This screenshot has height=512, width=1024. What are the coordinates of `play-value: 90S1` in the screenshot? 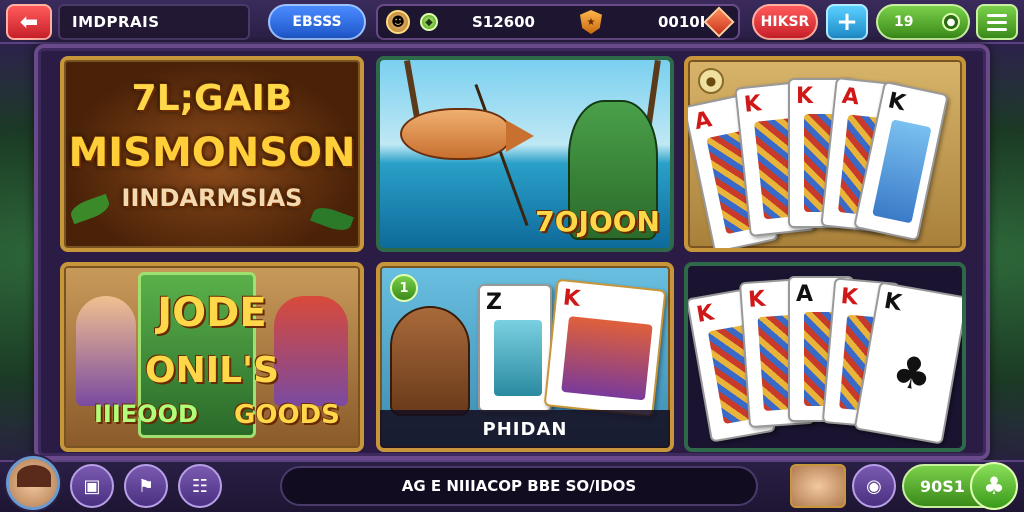 It's located at (942, 486).